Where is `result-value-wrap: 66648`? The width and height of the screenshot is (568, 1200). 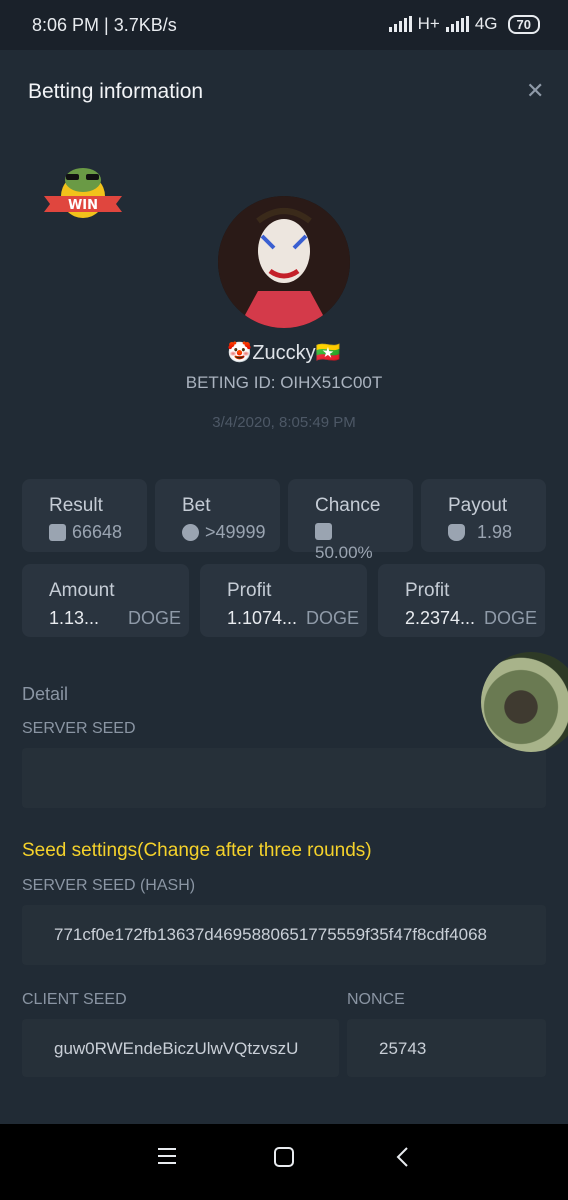
result-value-wrap: 66648 is located at coordinates (85, 532).